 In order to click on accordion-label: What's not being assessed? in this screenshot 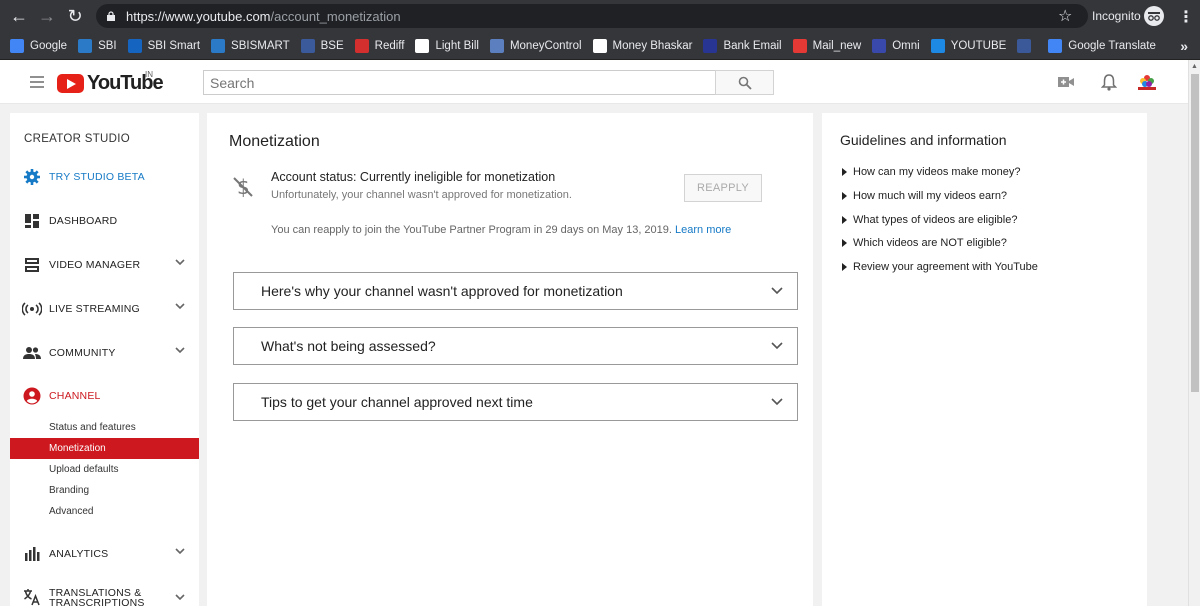, I will do `click(348, 346)`.